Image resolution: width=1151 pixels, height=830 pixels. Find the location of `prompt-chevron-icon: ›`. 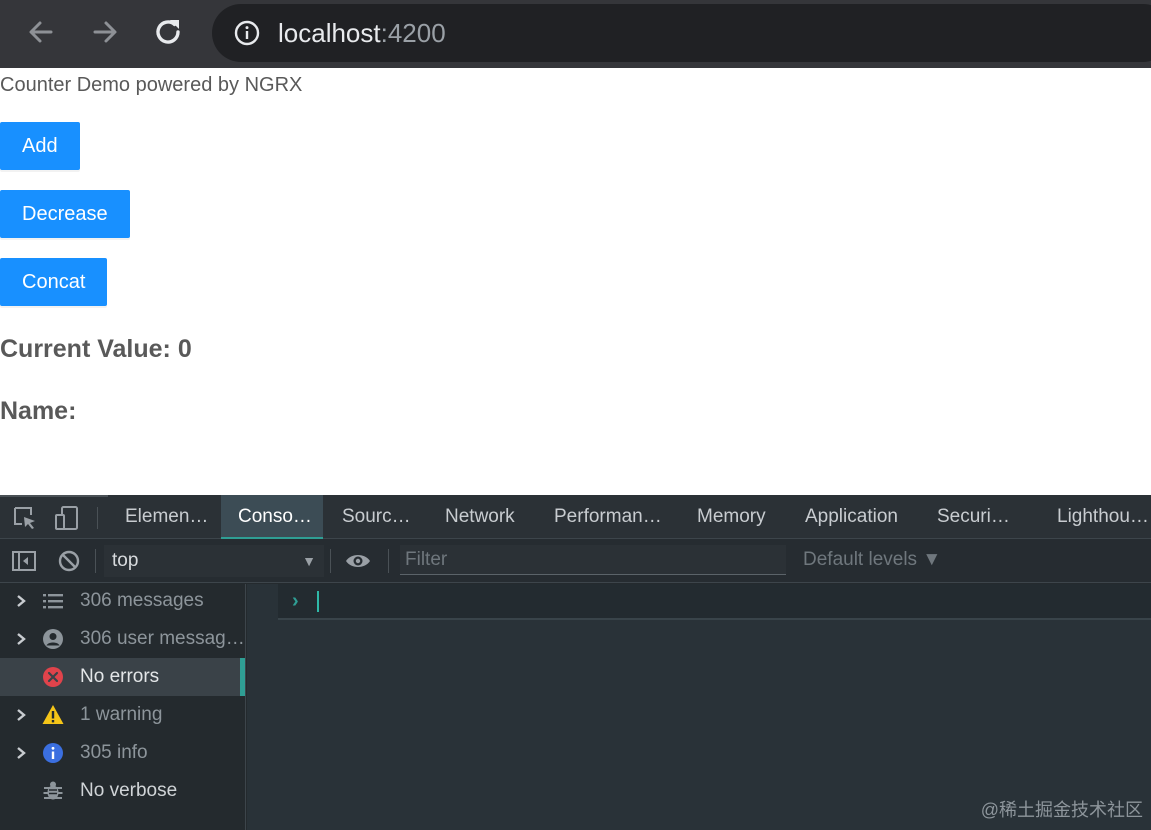

prompt-chevron-icon: › is located at coordinates (295, 601).